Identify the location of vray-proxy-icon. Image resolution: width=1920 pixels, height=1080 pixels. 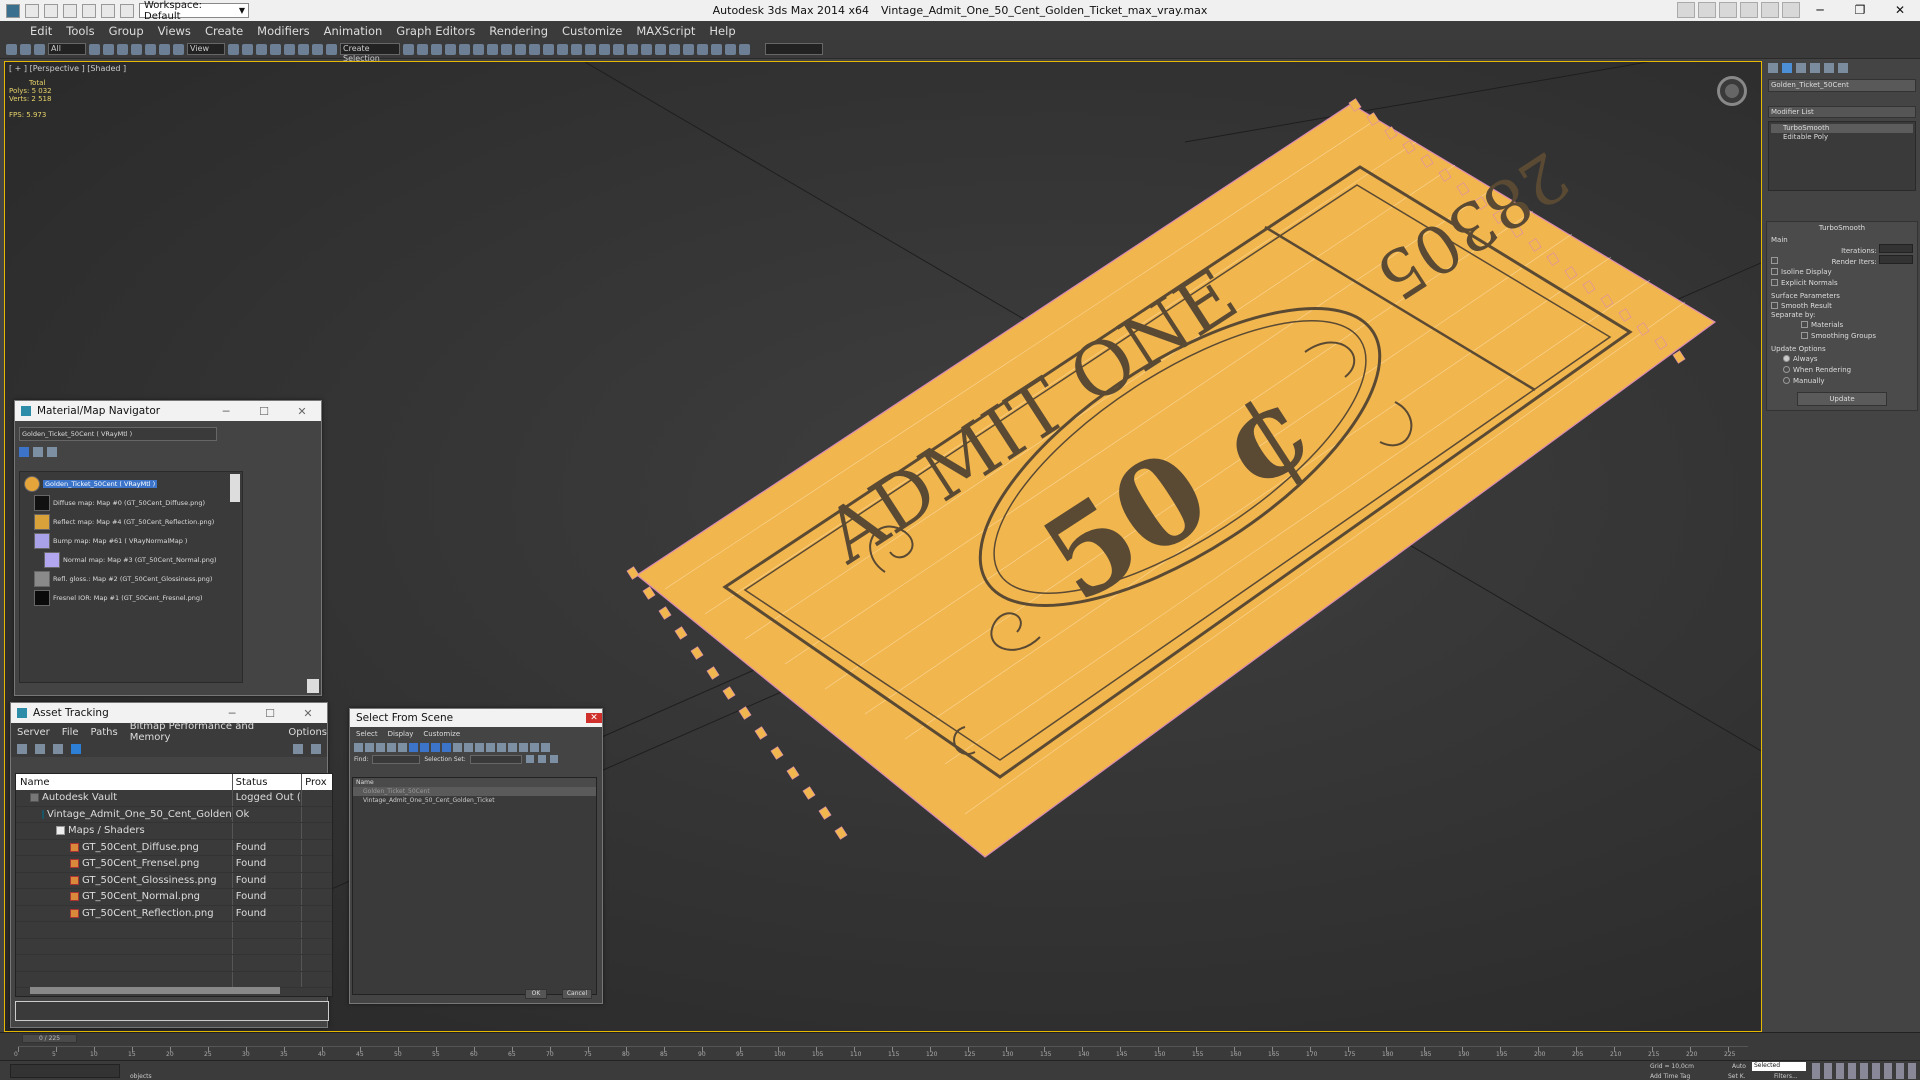
(646, 49).